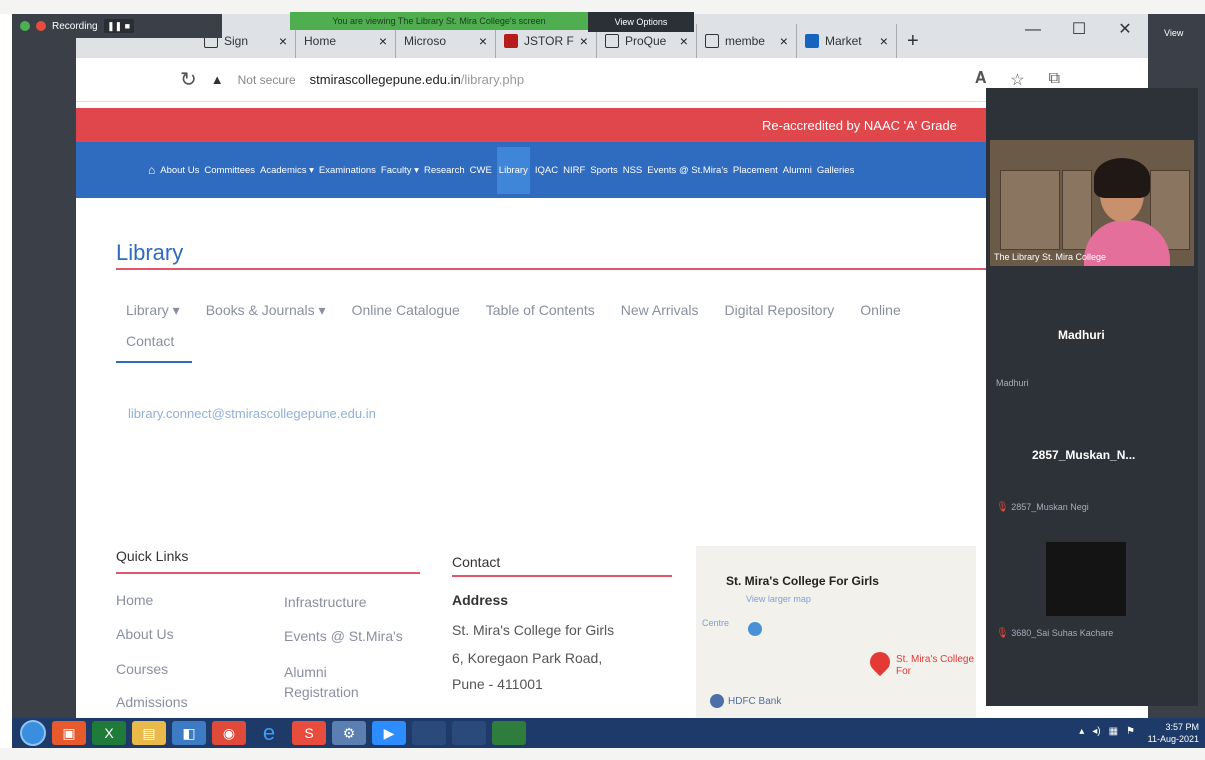  What do you see at coordinates (980, 80) in the screenshot?
I see `read-aloud-icon: 𝐀` at bounding box center [980, 80].